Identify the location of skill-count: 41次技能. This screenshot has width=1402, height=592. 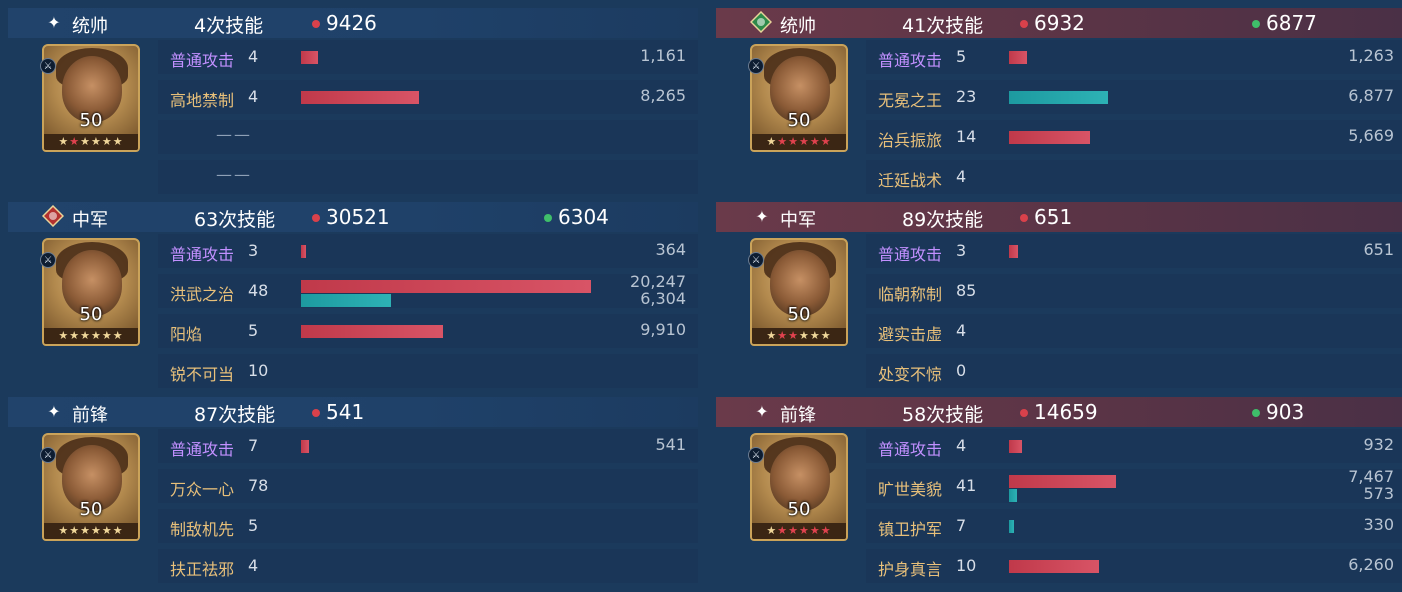
(943, 26).